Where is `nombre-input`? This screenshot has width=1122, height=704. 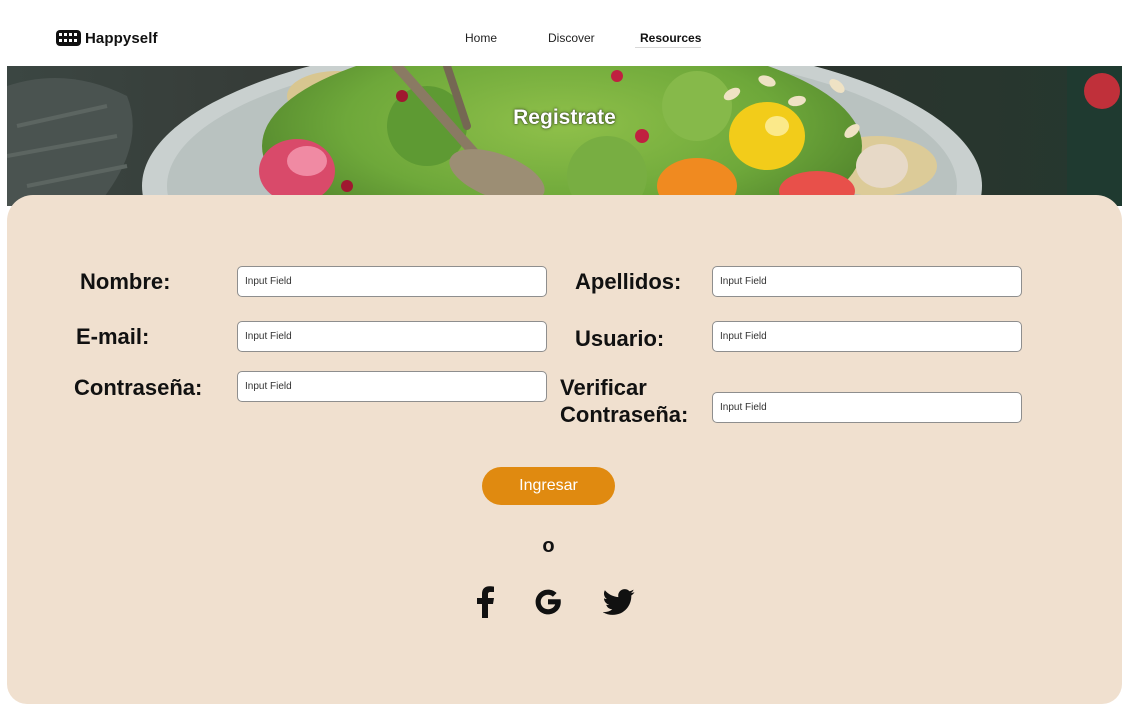 nombre-input is located at coordinates (392, 281).